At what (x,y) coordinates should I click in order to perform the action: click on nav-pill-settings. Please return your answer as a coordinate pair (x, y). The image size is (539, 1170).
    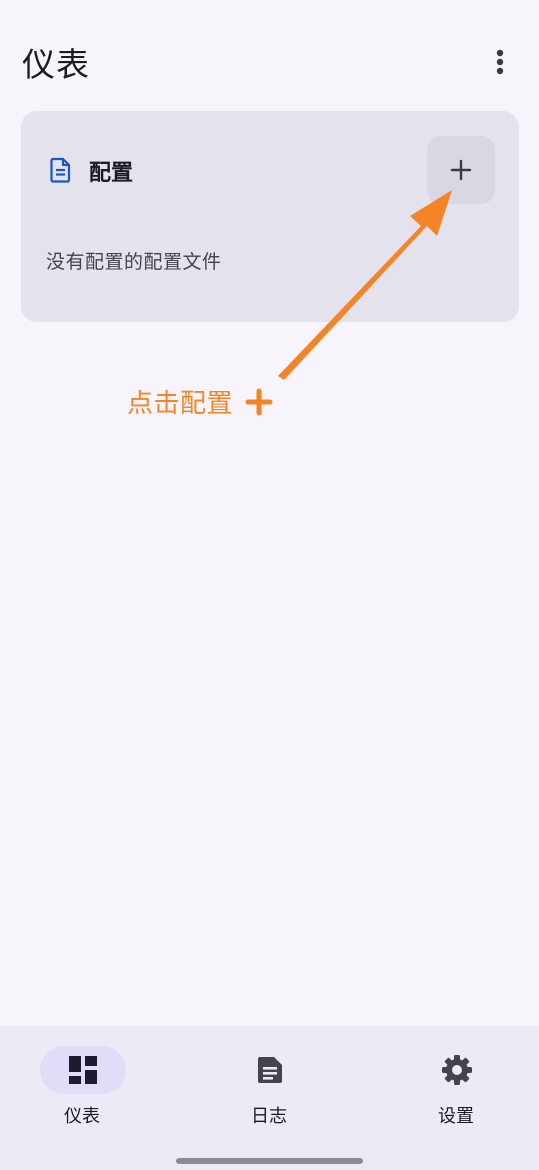
    Looking at the image, I should click on (457, 1070).